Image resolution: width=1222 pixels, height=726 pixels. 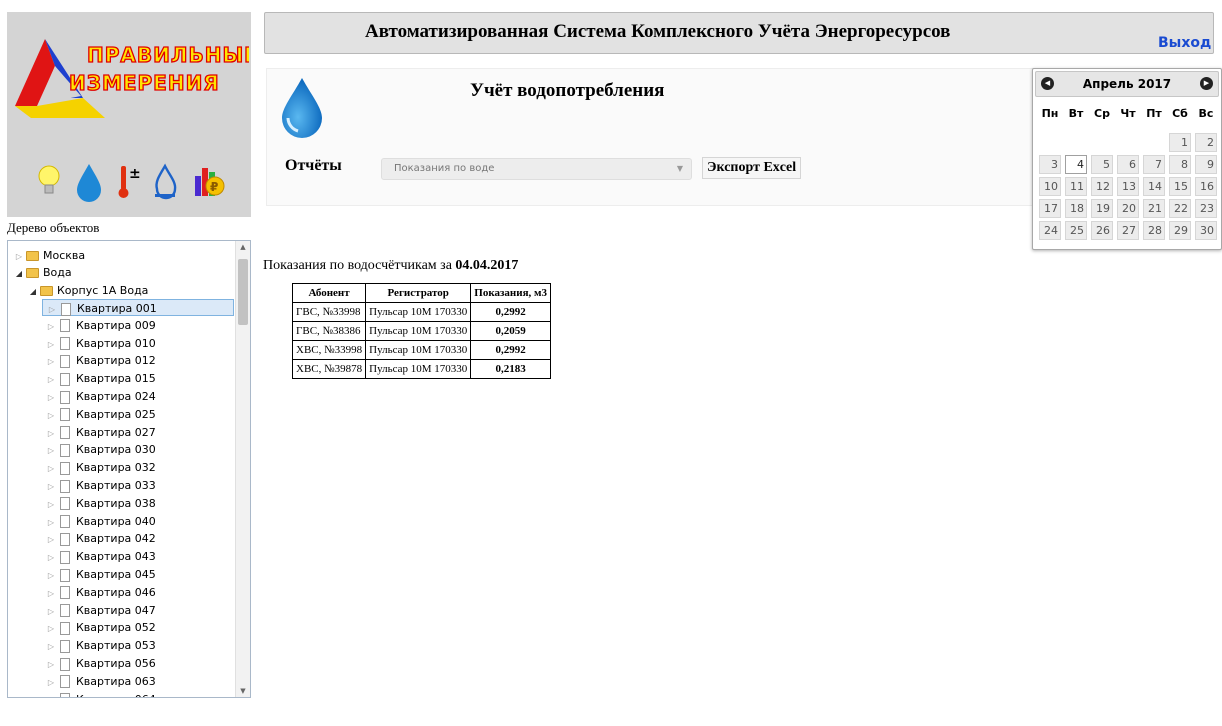 What do you see at coordinates (138, 307) in the screenshot?
I see `tree-item: ▷ Квартира 001` at bounding box center [138, 307].